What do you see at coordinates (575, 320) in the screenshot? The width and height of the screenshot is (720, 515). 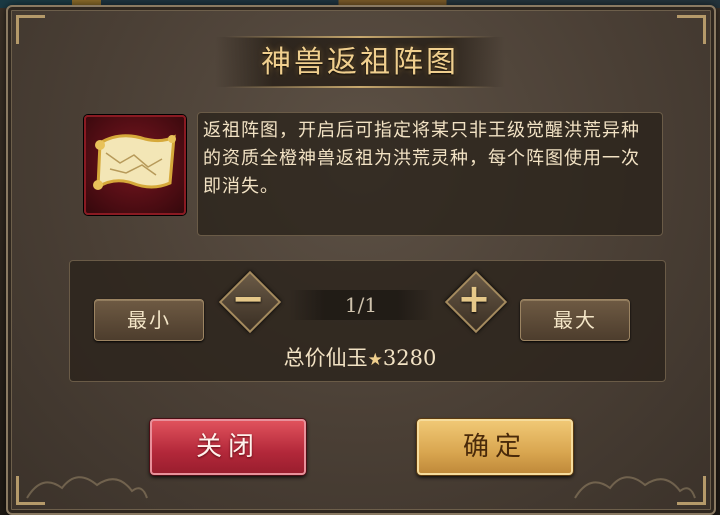 I see `max-quantity-button: 最大` at bounding box center [575, 320].